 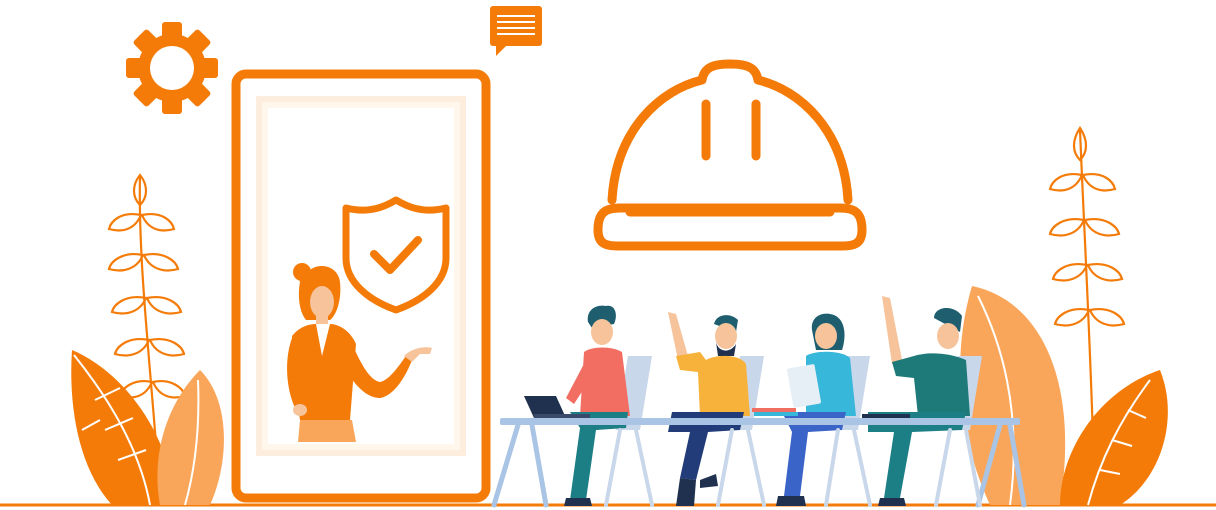 What do you see at coordinates (190, 438) in the screenshot?
I see `left-pale-leaf` at bounding box center [190, 438].